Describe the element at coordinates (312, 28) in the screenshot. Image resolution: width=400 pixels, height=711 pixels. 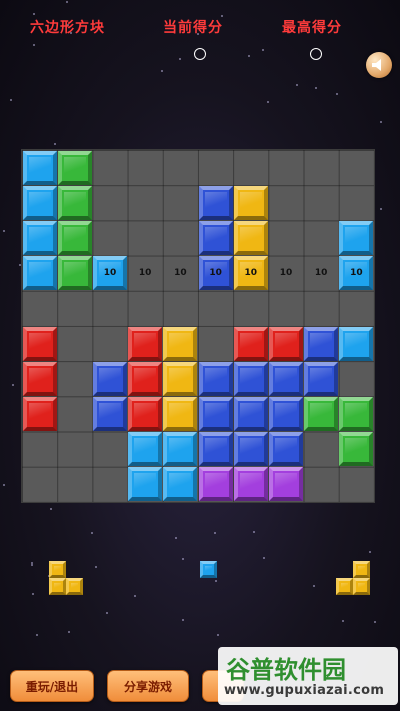
I see `best-score-label: 最高得分` at that location.